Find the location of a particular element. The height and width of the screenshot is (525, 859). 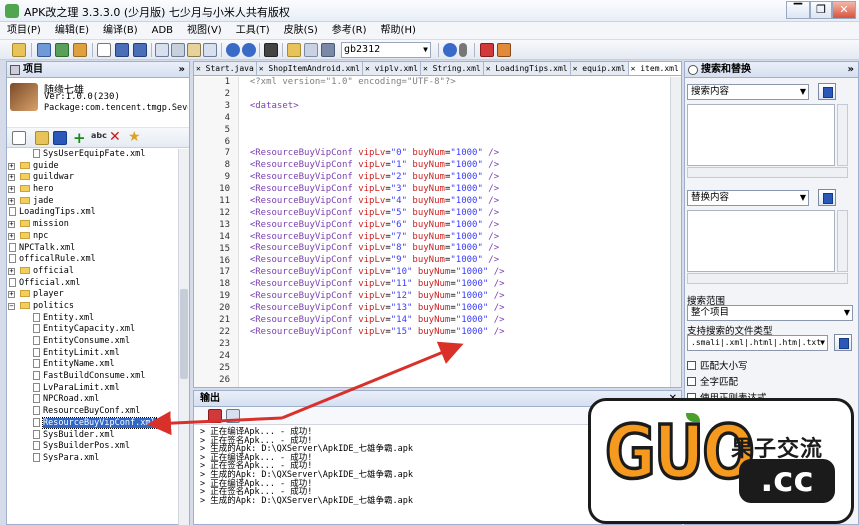

tree-folder: + player is located at coordinates (93, 295).